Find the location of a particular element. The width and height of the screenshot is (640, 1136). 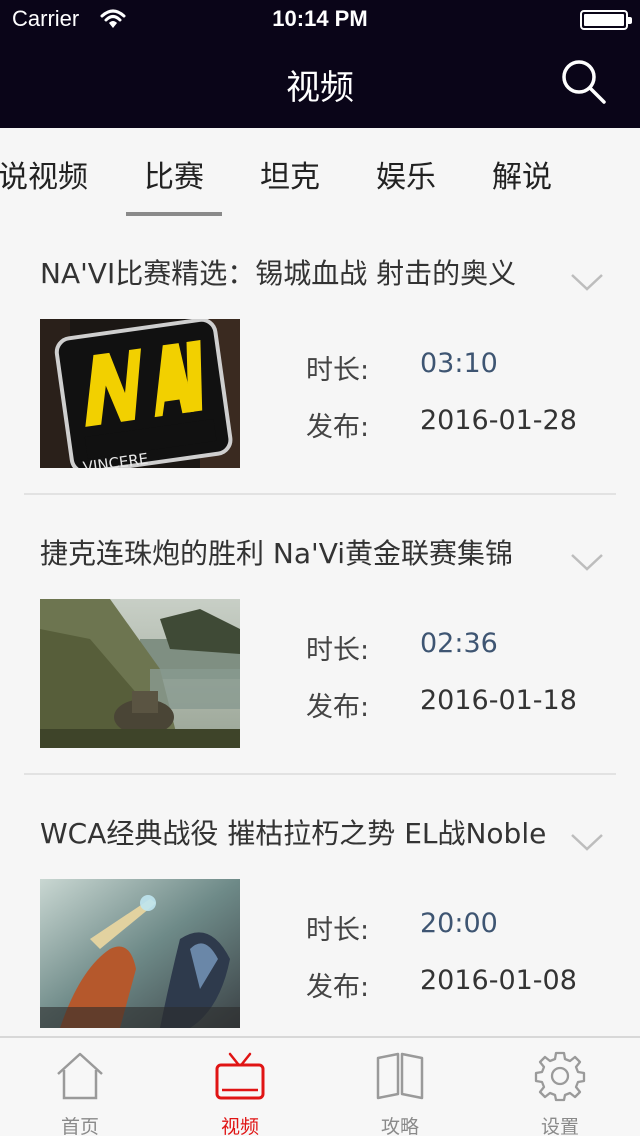

tab-entertainment: 娱乐 is located at coordinates (406, 174).